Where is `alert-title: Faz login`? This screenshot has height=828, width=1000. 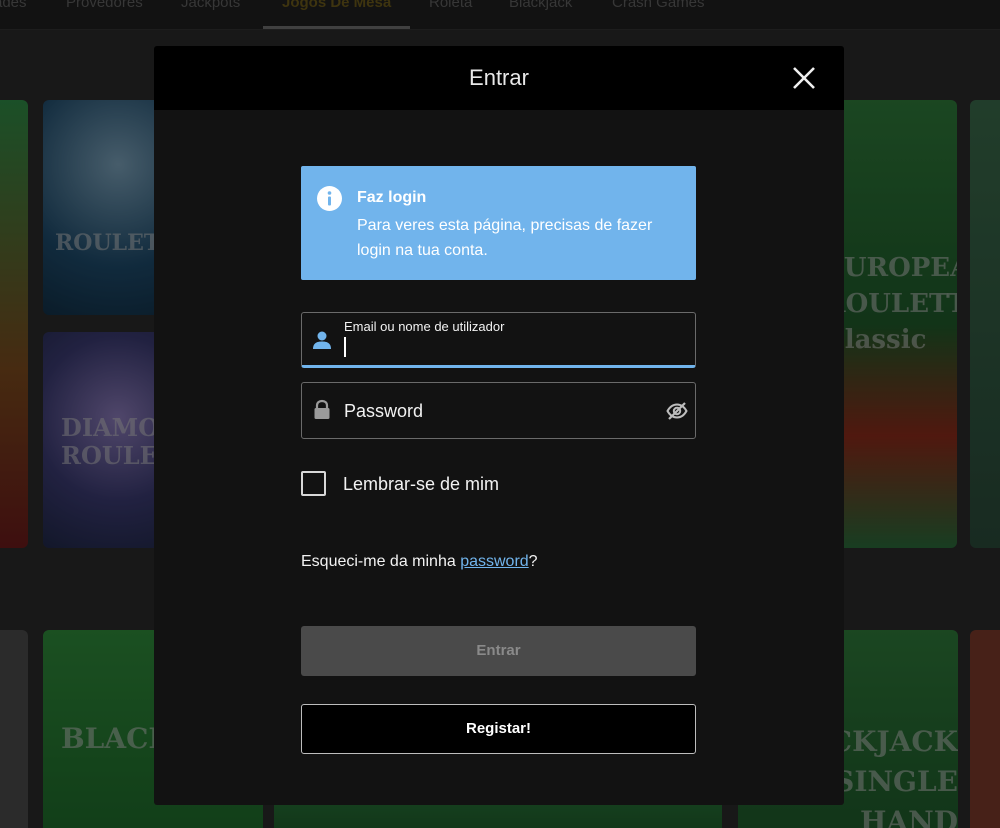 alert-title: Faz login is located at coordinates (392, 197).